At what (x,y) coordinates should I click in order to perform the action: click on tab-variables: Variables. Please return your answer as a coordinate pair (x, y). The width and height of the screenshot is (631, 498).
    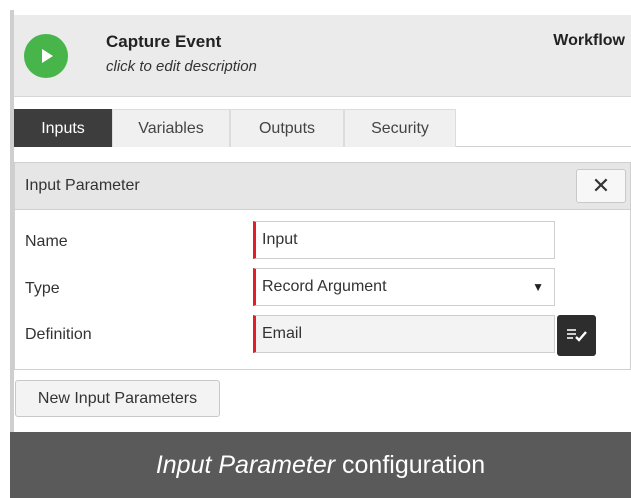
    Looking at the image, I should click on (171, 128).